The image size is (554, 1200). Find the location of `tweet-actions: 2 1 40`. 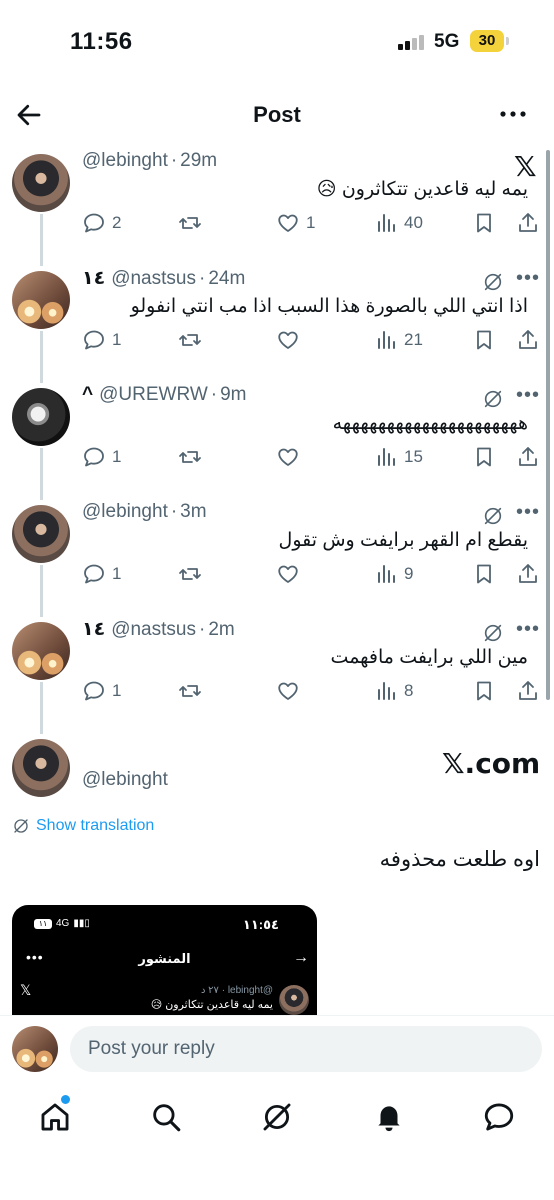

tweet-actions: 2 1 40 is located at coordinates (312, 223).